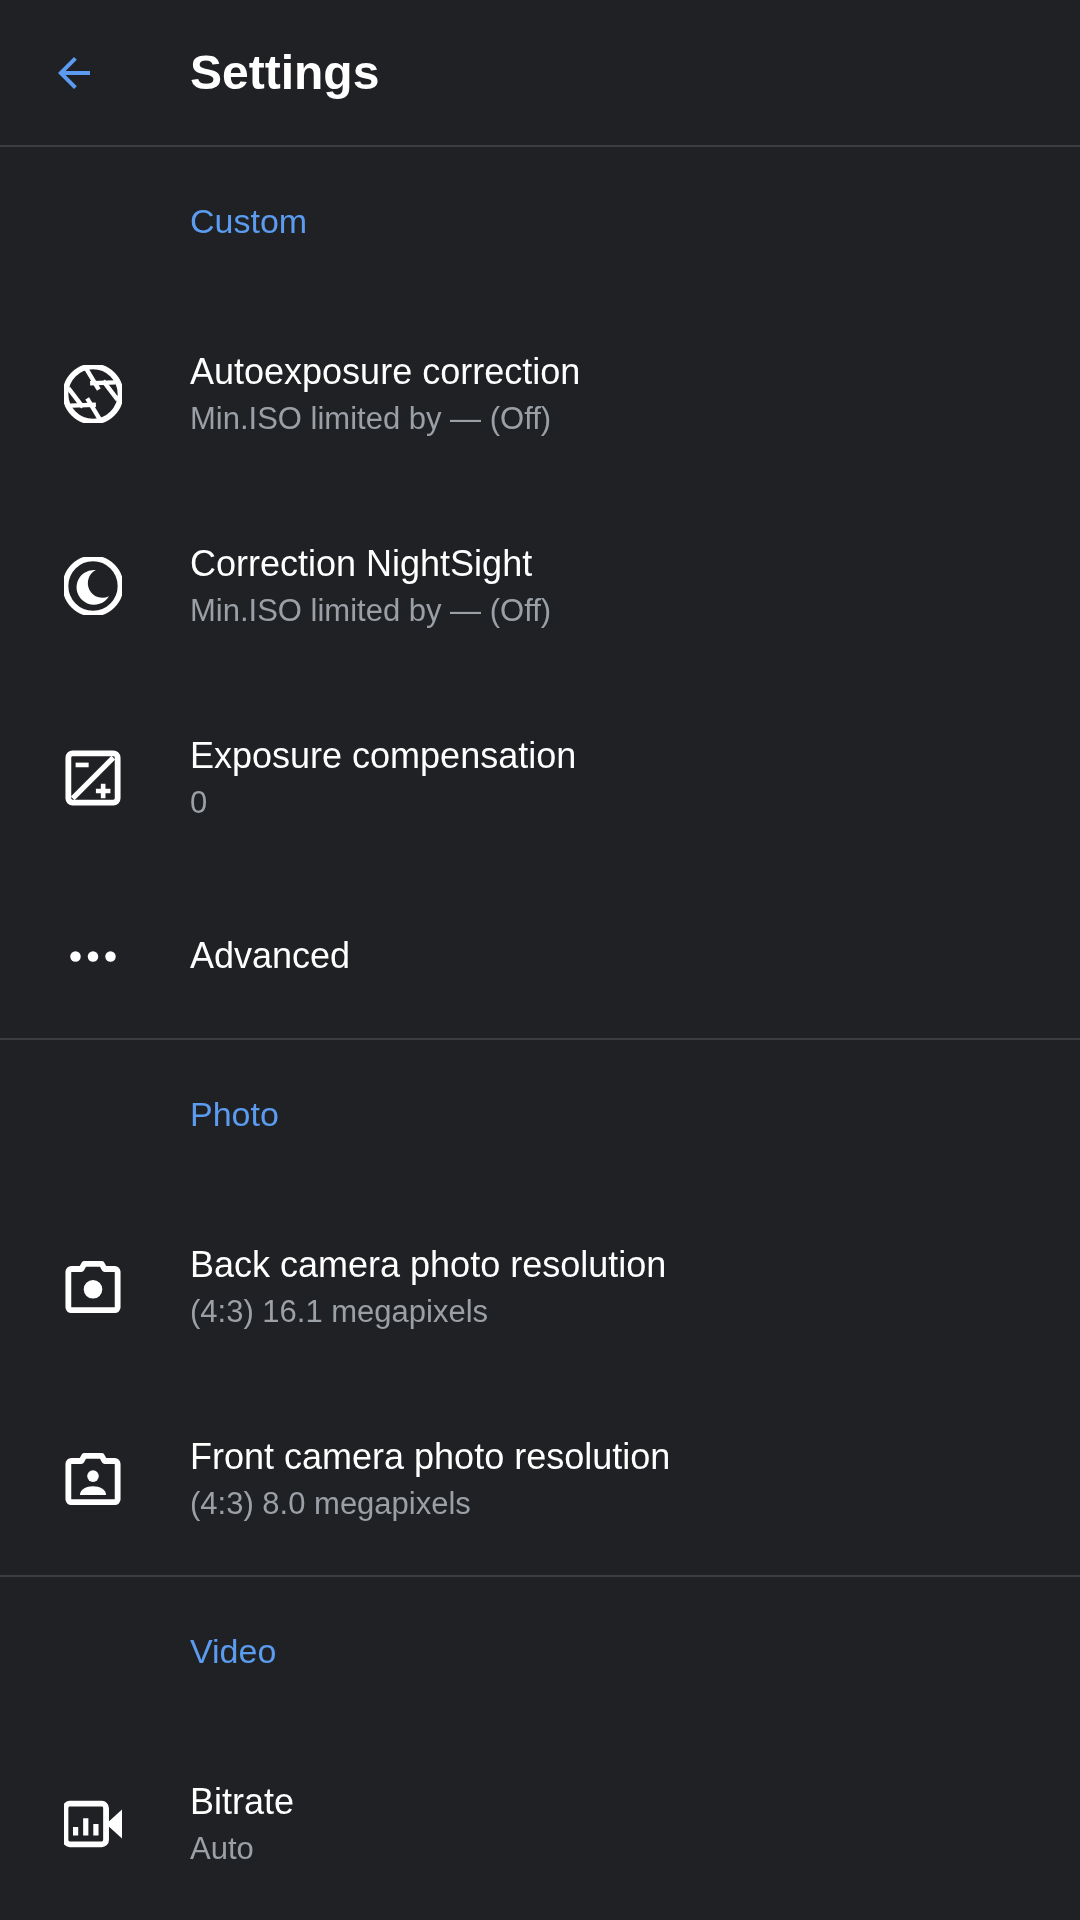 The image size is (1080, 1920). Describe the element at coordinates (371, 564) in the screenshot. I see `setting-title: Correction NightSight` at that location.